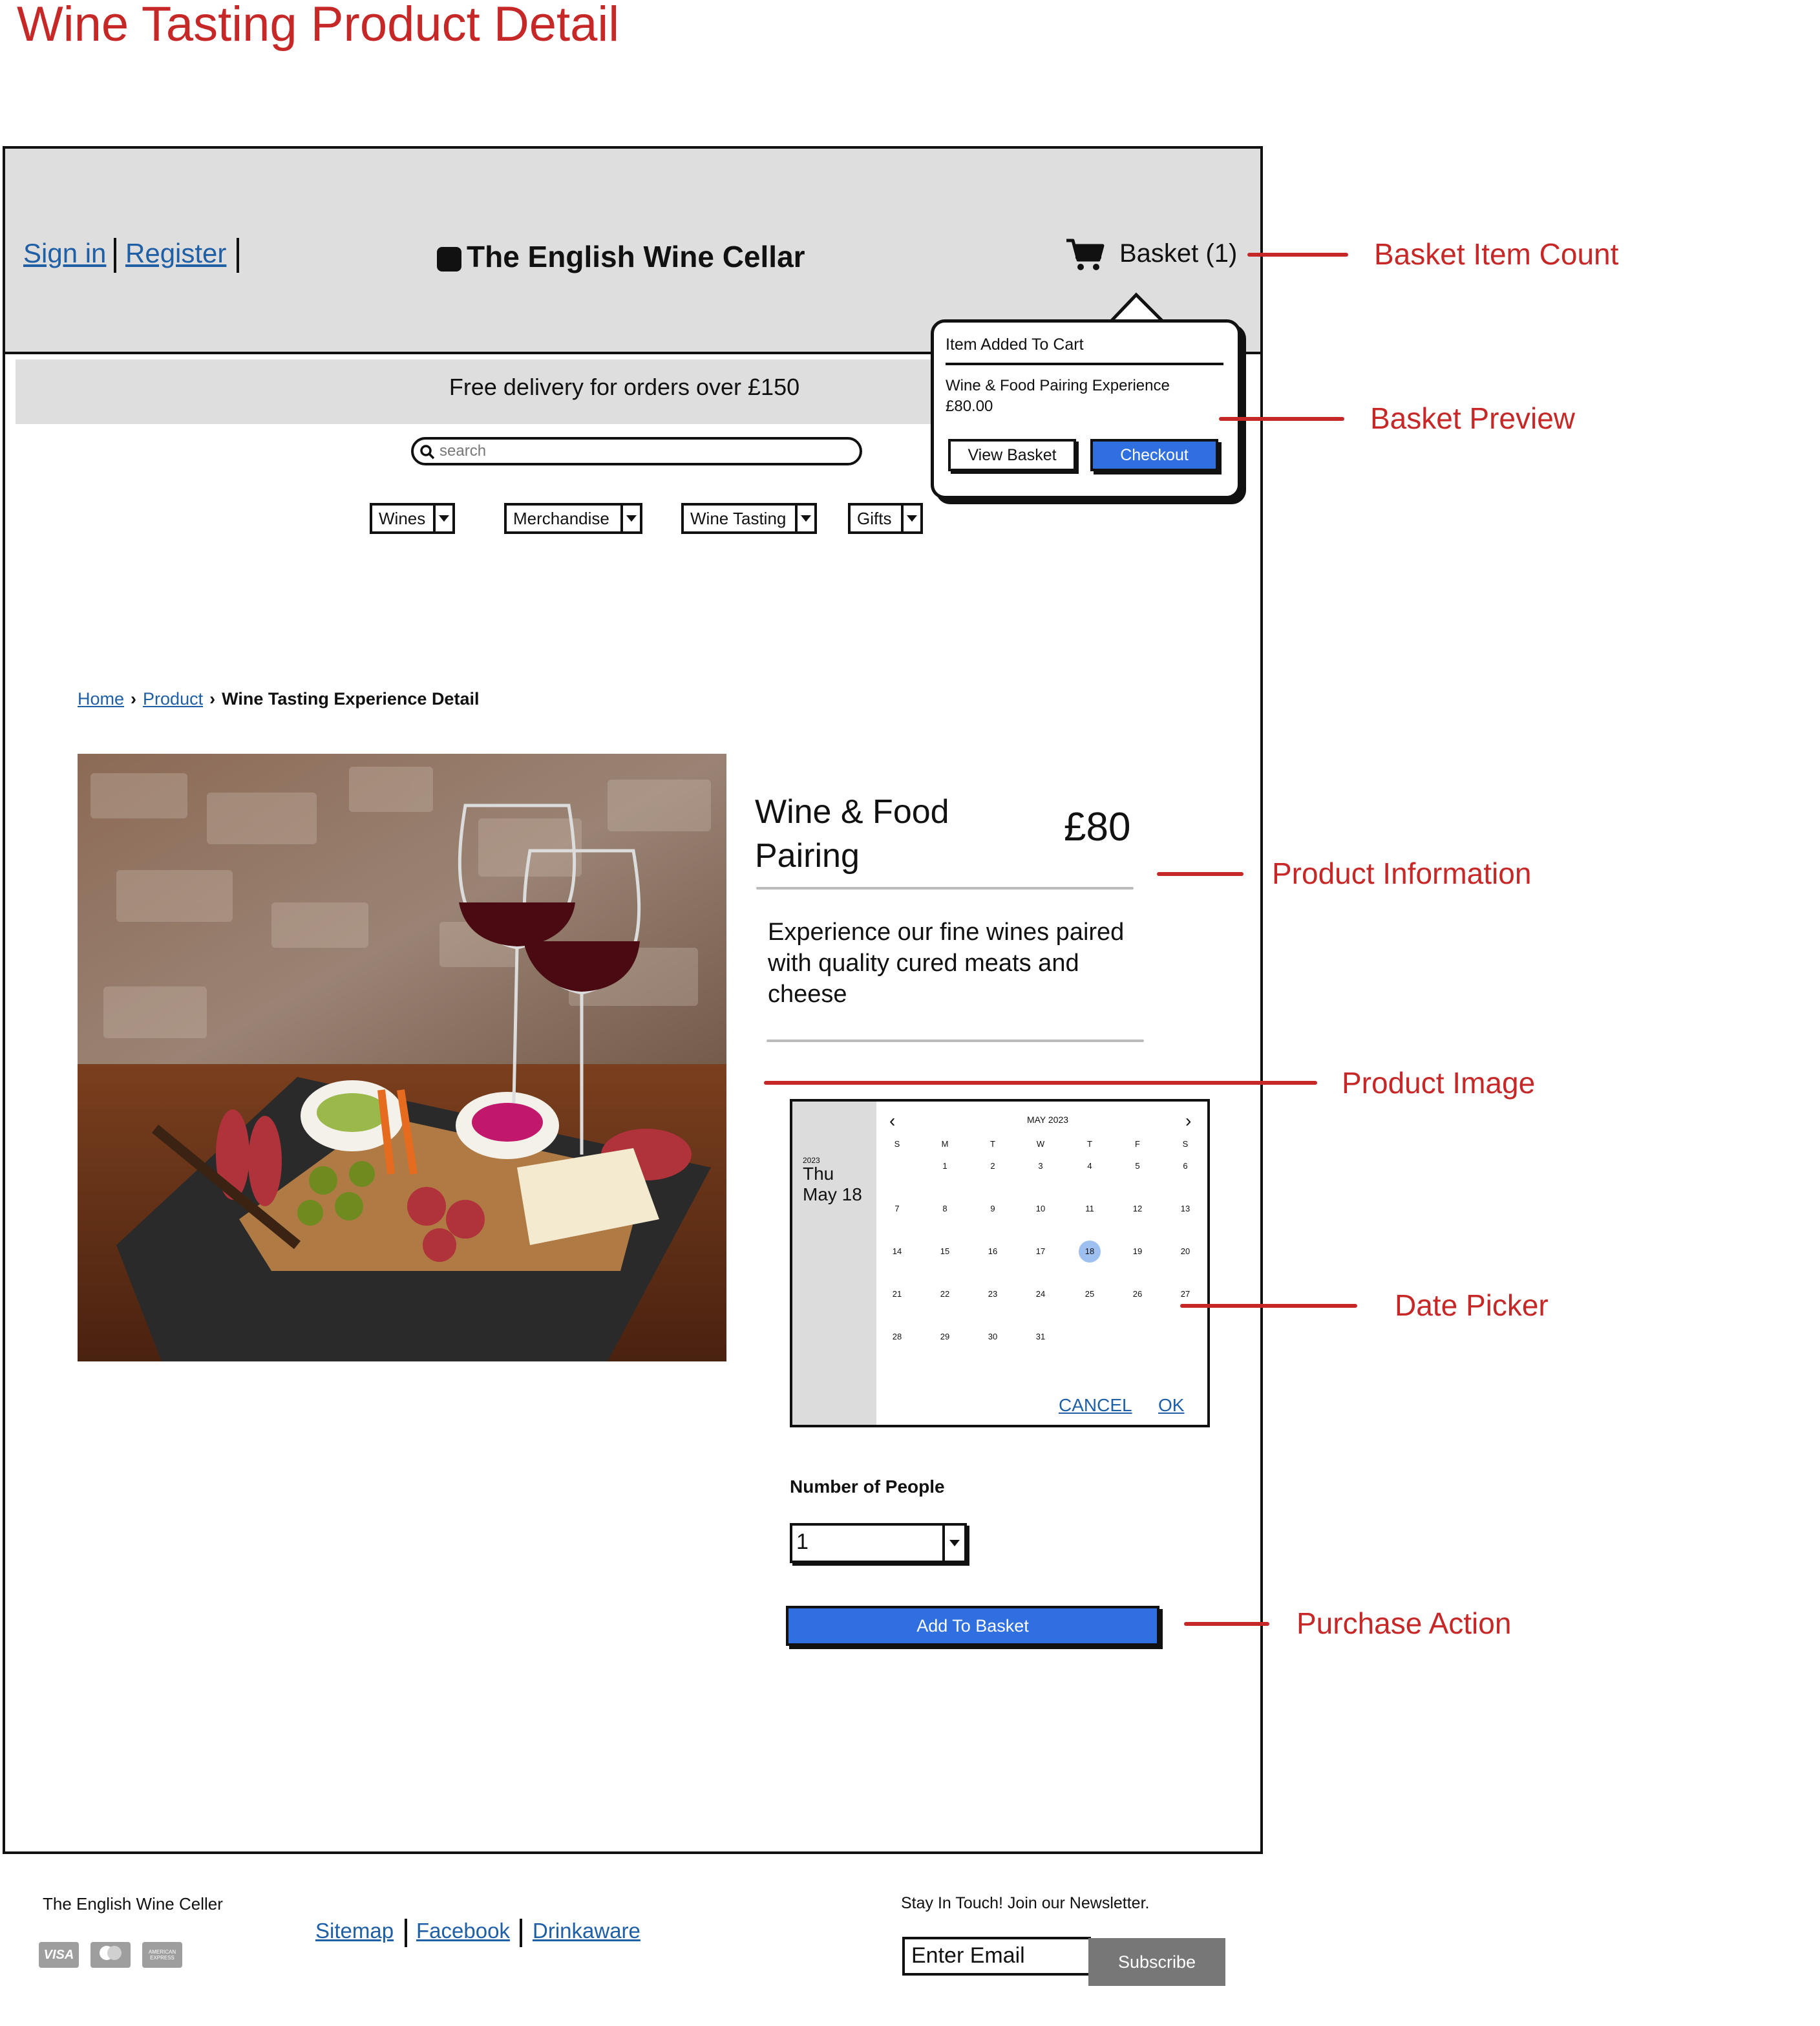 The height and width of the screenshot is (2026, 1820). I want to click on calendar-day: 5, so click(1137, 1166).